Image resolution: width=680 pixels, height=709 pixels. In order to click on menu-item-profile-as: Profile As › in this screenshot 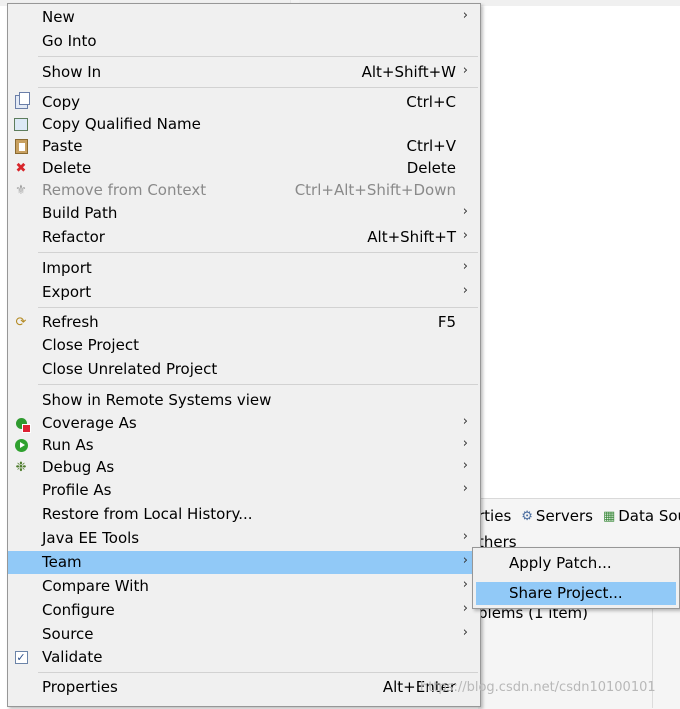, I will do `click(244, 490)`.